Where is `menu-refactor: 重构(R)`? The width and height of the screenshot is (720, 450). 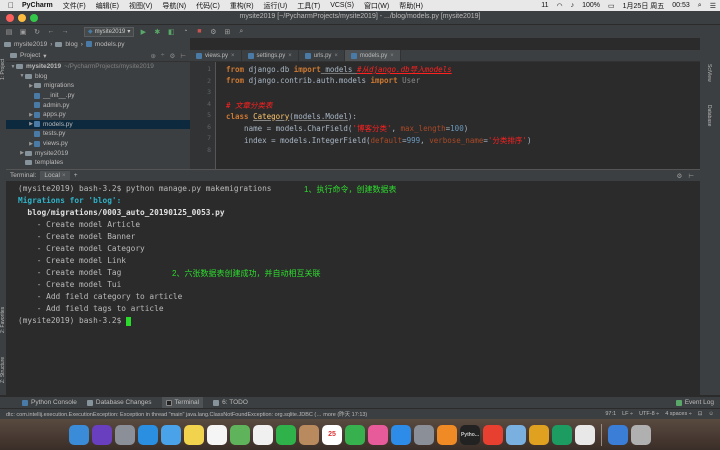 menu-refactor: 重构(R) is located at coordinates (243, 6).